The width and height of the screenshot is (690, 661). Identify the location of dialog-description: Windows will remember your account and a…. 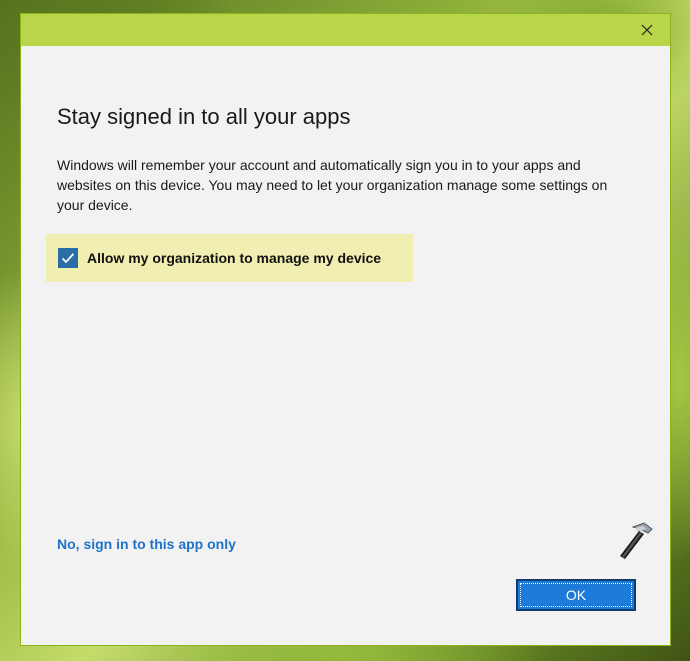
(332, 185).